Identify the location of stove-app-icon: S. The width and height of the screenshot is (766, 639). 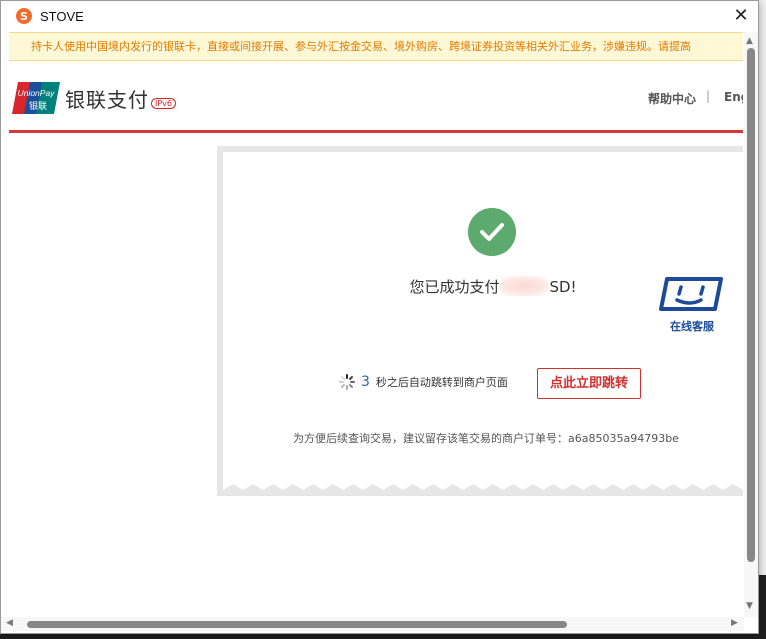
(24, 16).